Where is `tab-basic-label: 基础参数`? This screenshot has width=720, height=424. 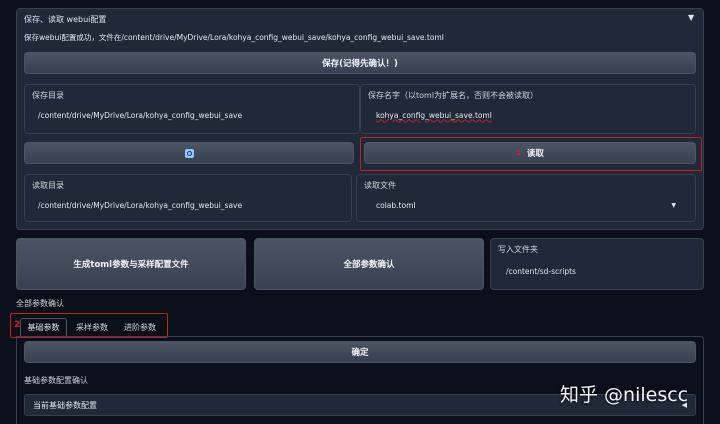 tab-basic-label: 基础参数 is located at coordinates (43, 327).